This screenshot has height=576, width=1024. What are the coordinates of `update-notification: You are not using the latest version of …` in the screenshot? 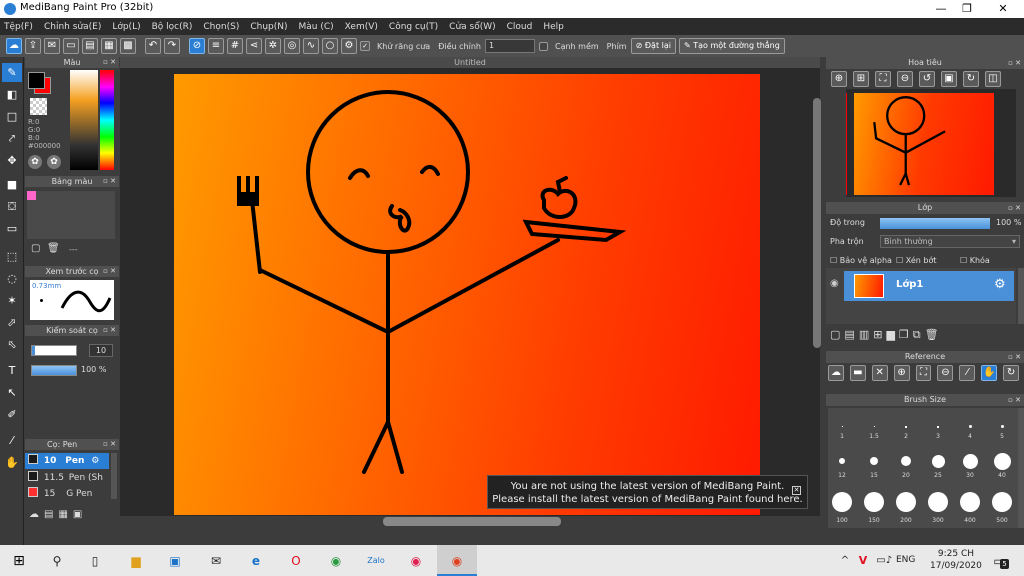 It's located at (647, 492).